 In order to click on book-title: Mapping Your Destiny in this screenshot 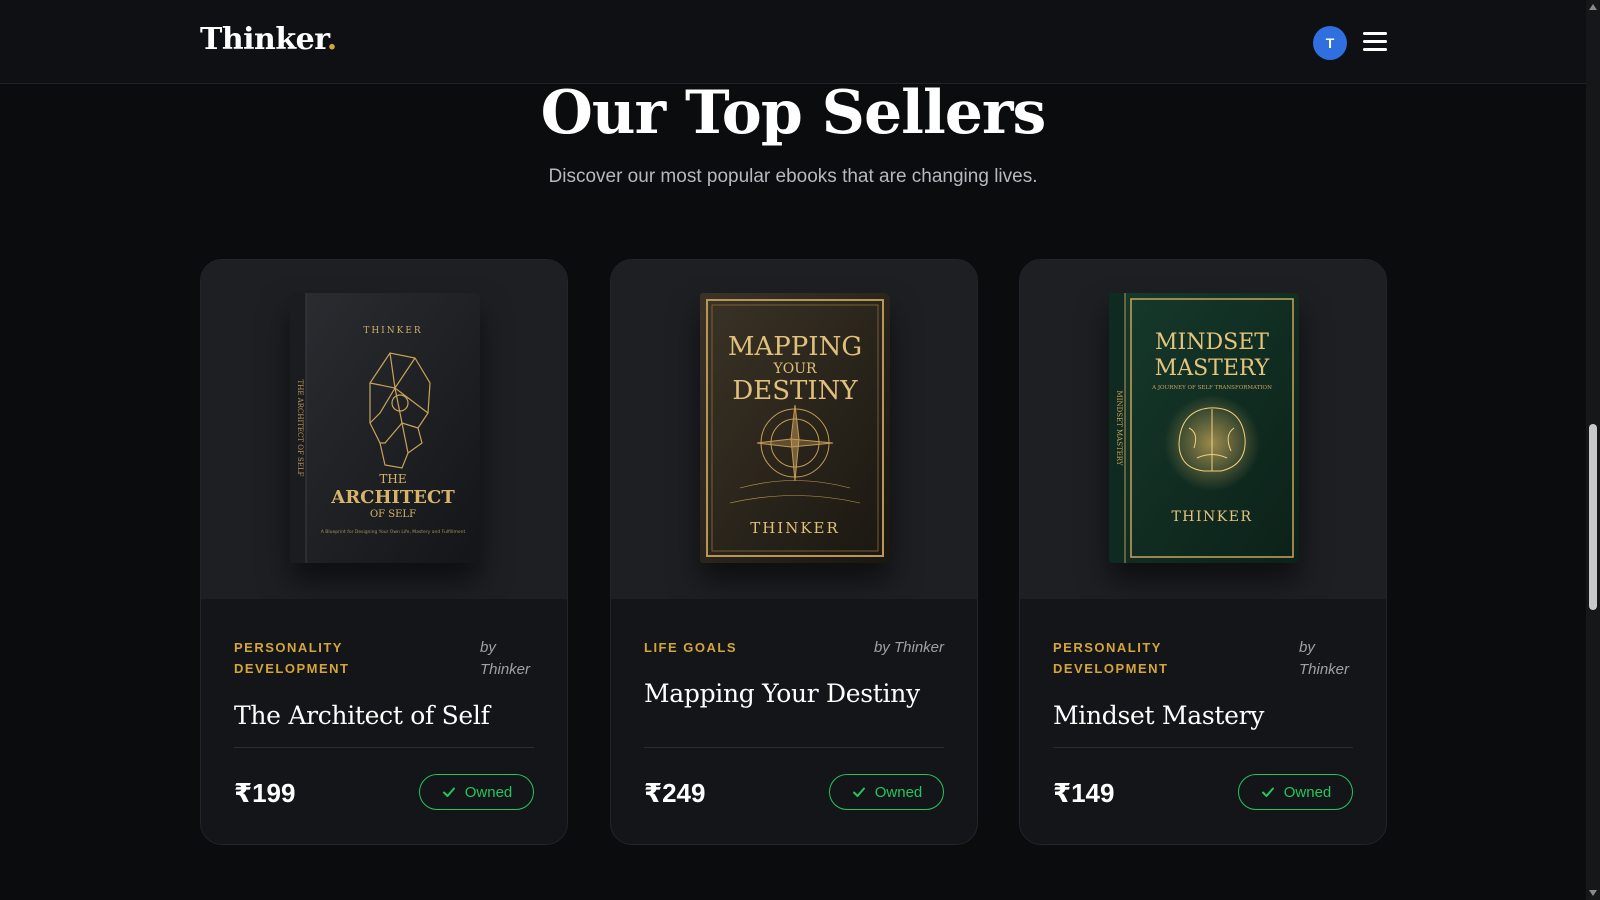, I will do `click(782, 693)`.